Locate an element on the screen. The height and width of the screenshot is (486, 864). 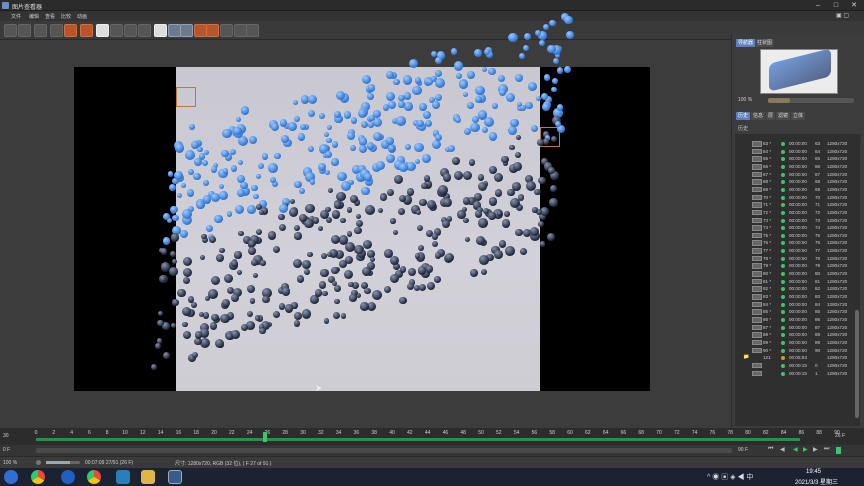
ab-compare-icon is located at coordinates (116, 30).